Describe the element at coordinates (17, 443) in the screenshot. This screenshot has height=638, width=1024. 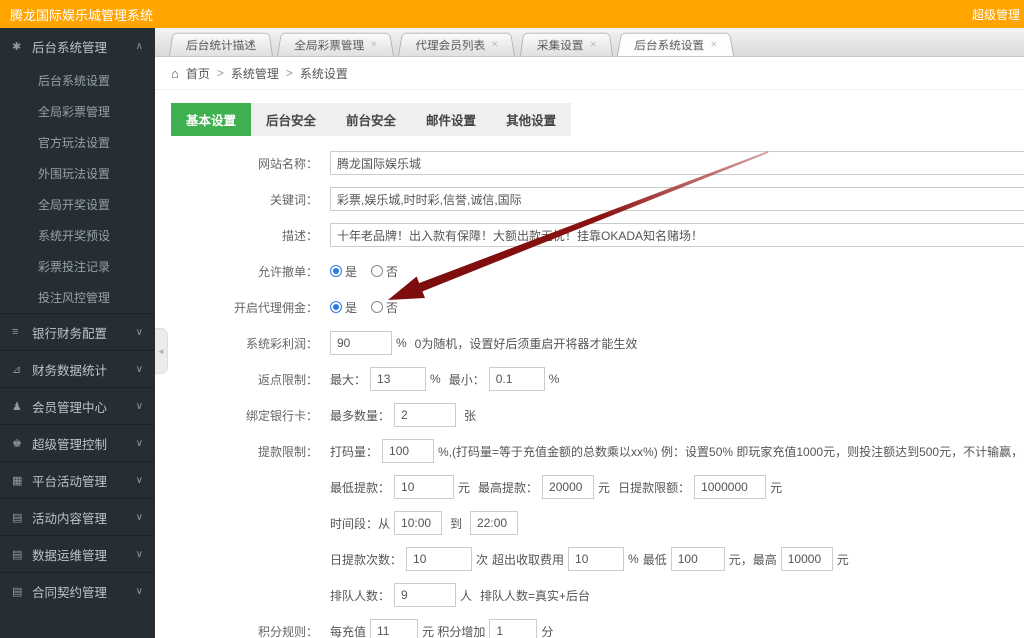
I see `admin-icon: ♚` at that location.